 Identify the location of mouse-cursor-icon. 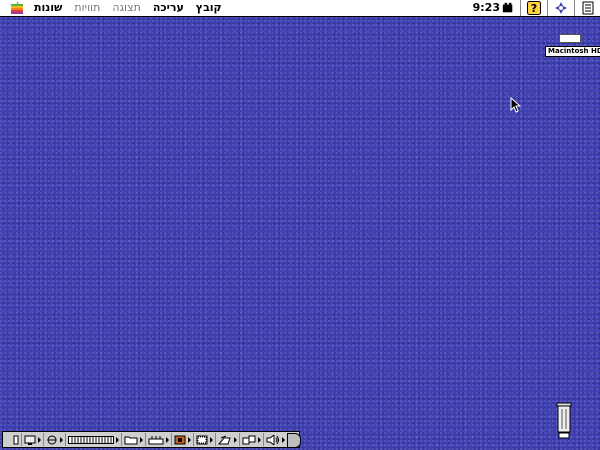
(515, 105).